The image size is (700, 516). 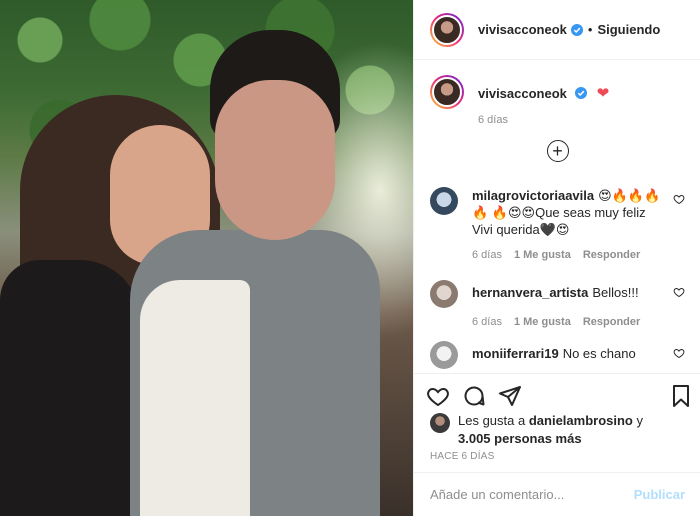 What do you see at coordinates (195, 398) in the screenshot?
I see `photo-man-shirt` at bounding box center [195, 398].